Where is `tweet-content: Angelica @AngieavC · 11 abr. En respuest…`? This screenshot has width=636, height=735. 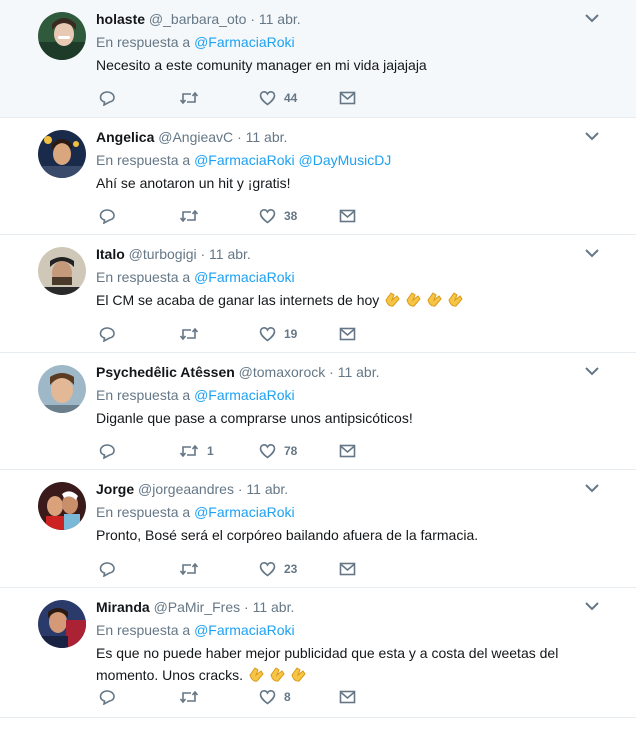 tweet-content: Angelica @AngieavC · 11 abr. En respuest… is located at coordinates (346, 160).